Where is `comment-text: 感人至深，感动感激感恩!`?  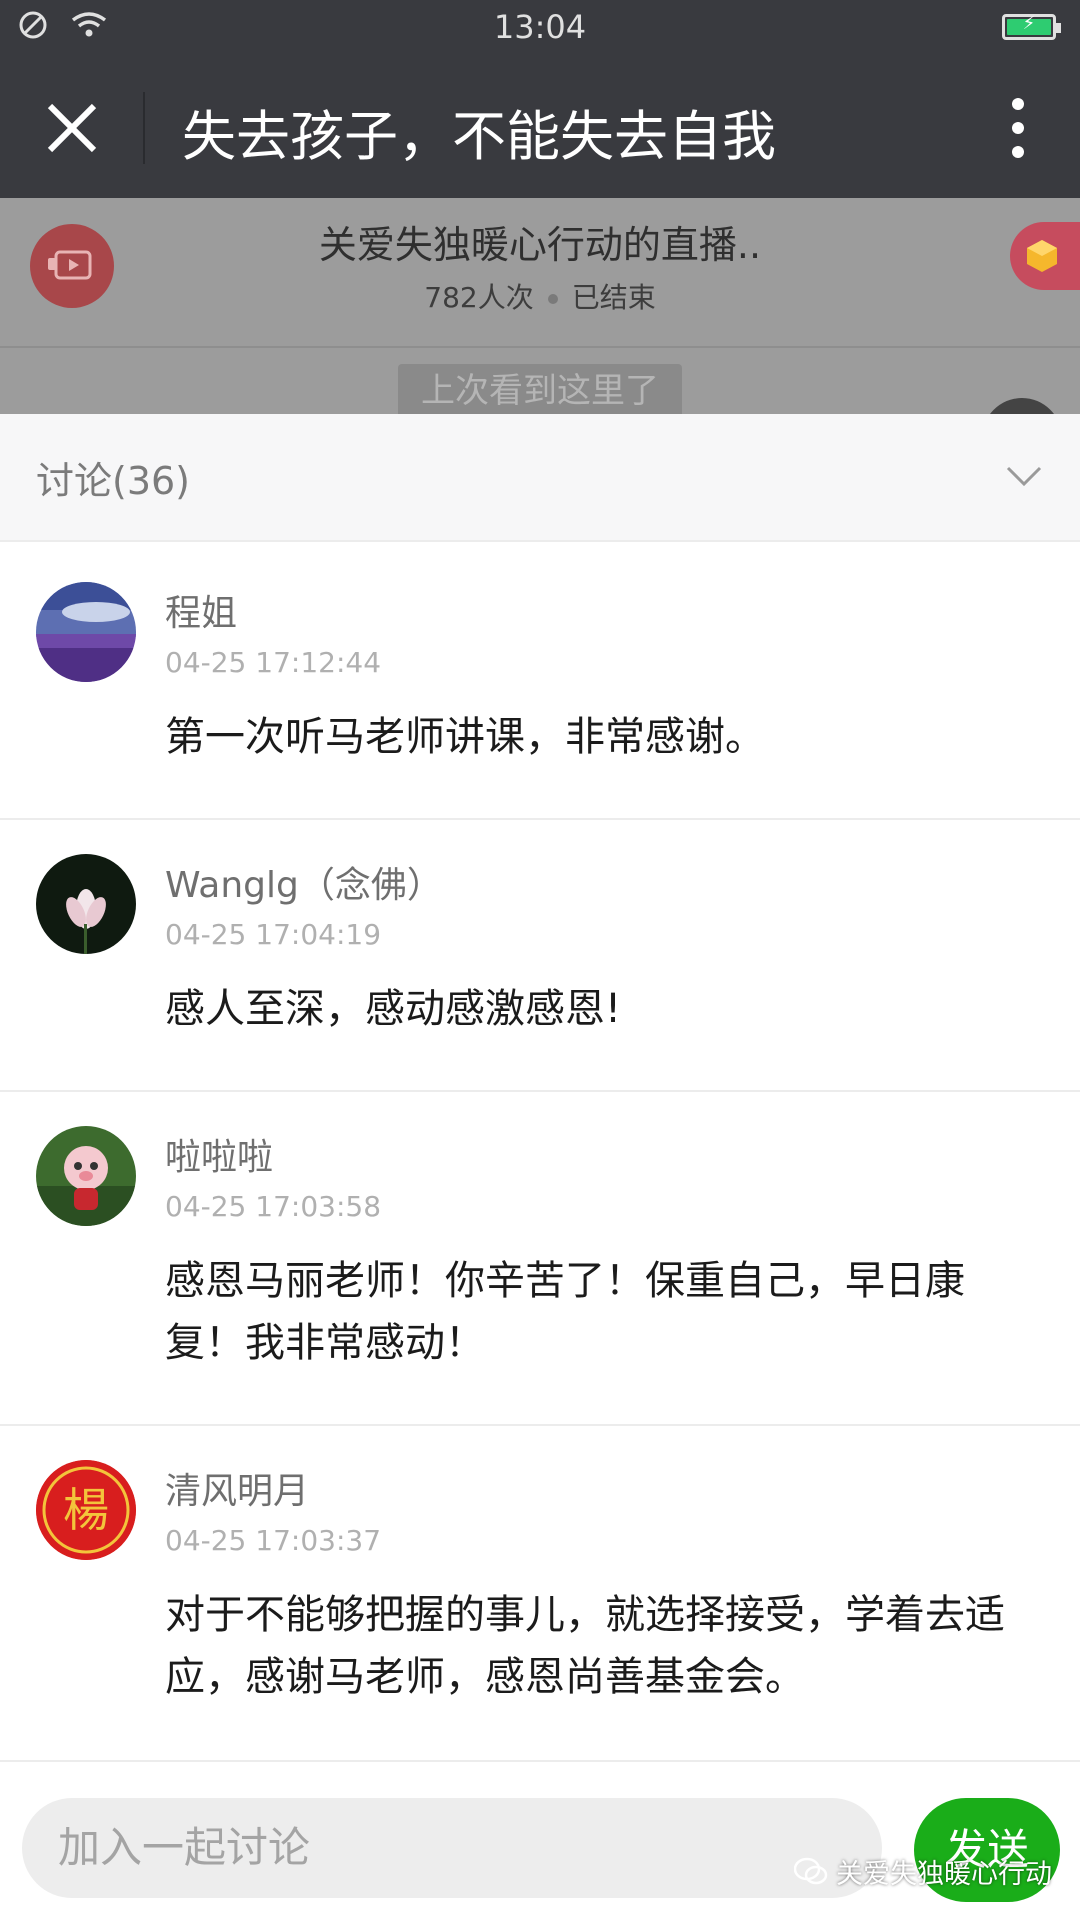
comment-text: 感人至深，感动感激感恩! is located at coordinates (393, 1009).